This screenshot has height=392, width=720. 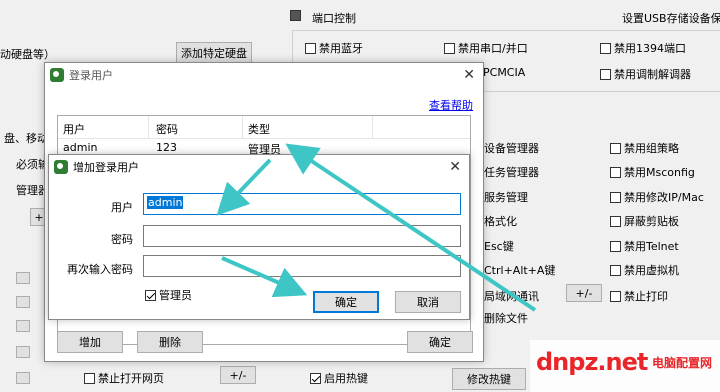 I want to click on arrow-to-user-input, so click(x=244, y=187).